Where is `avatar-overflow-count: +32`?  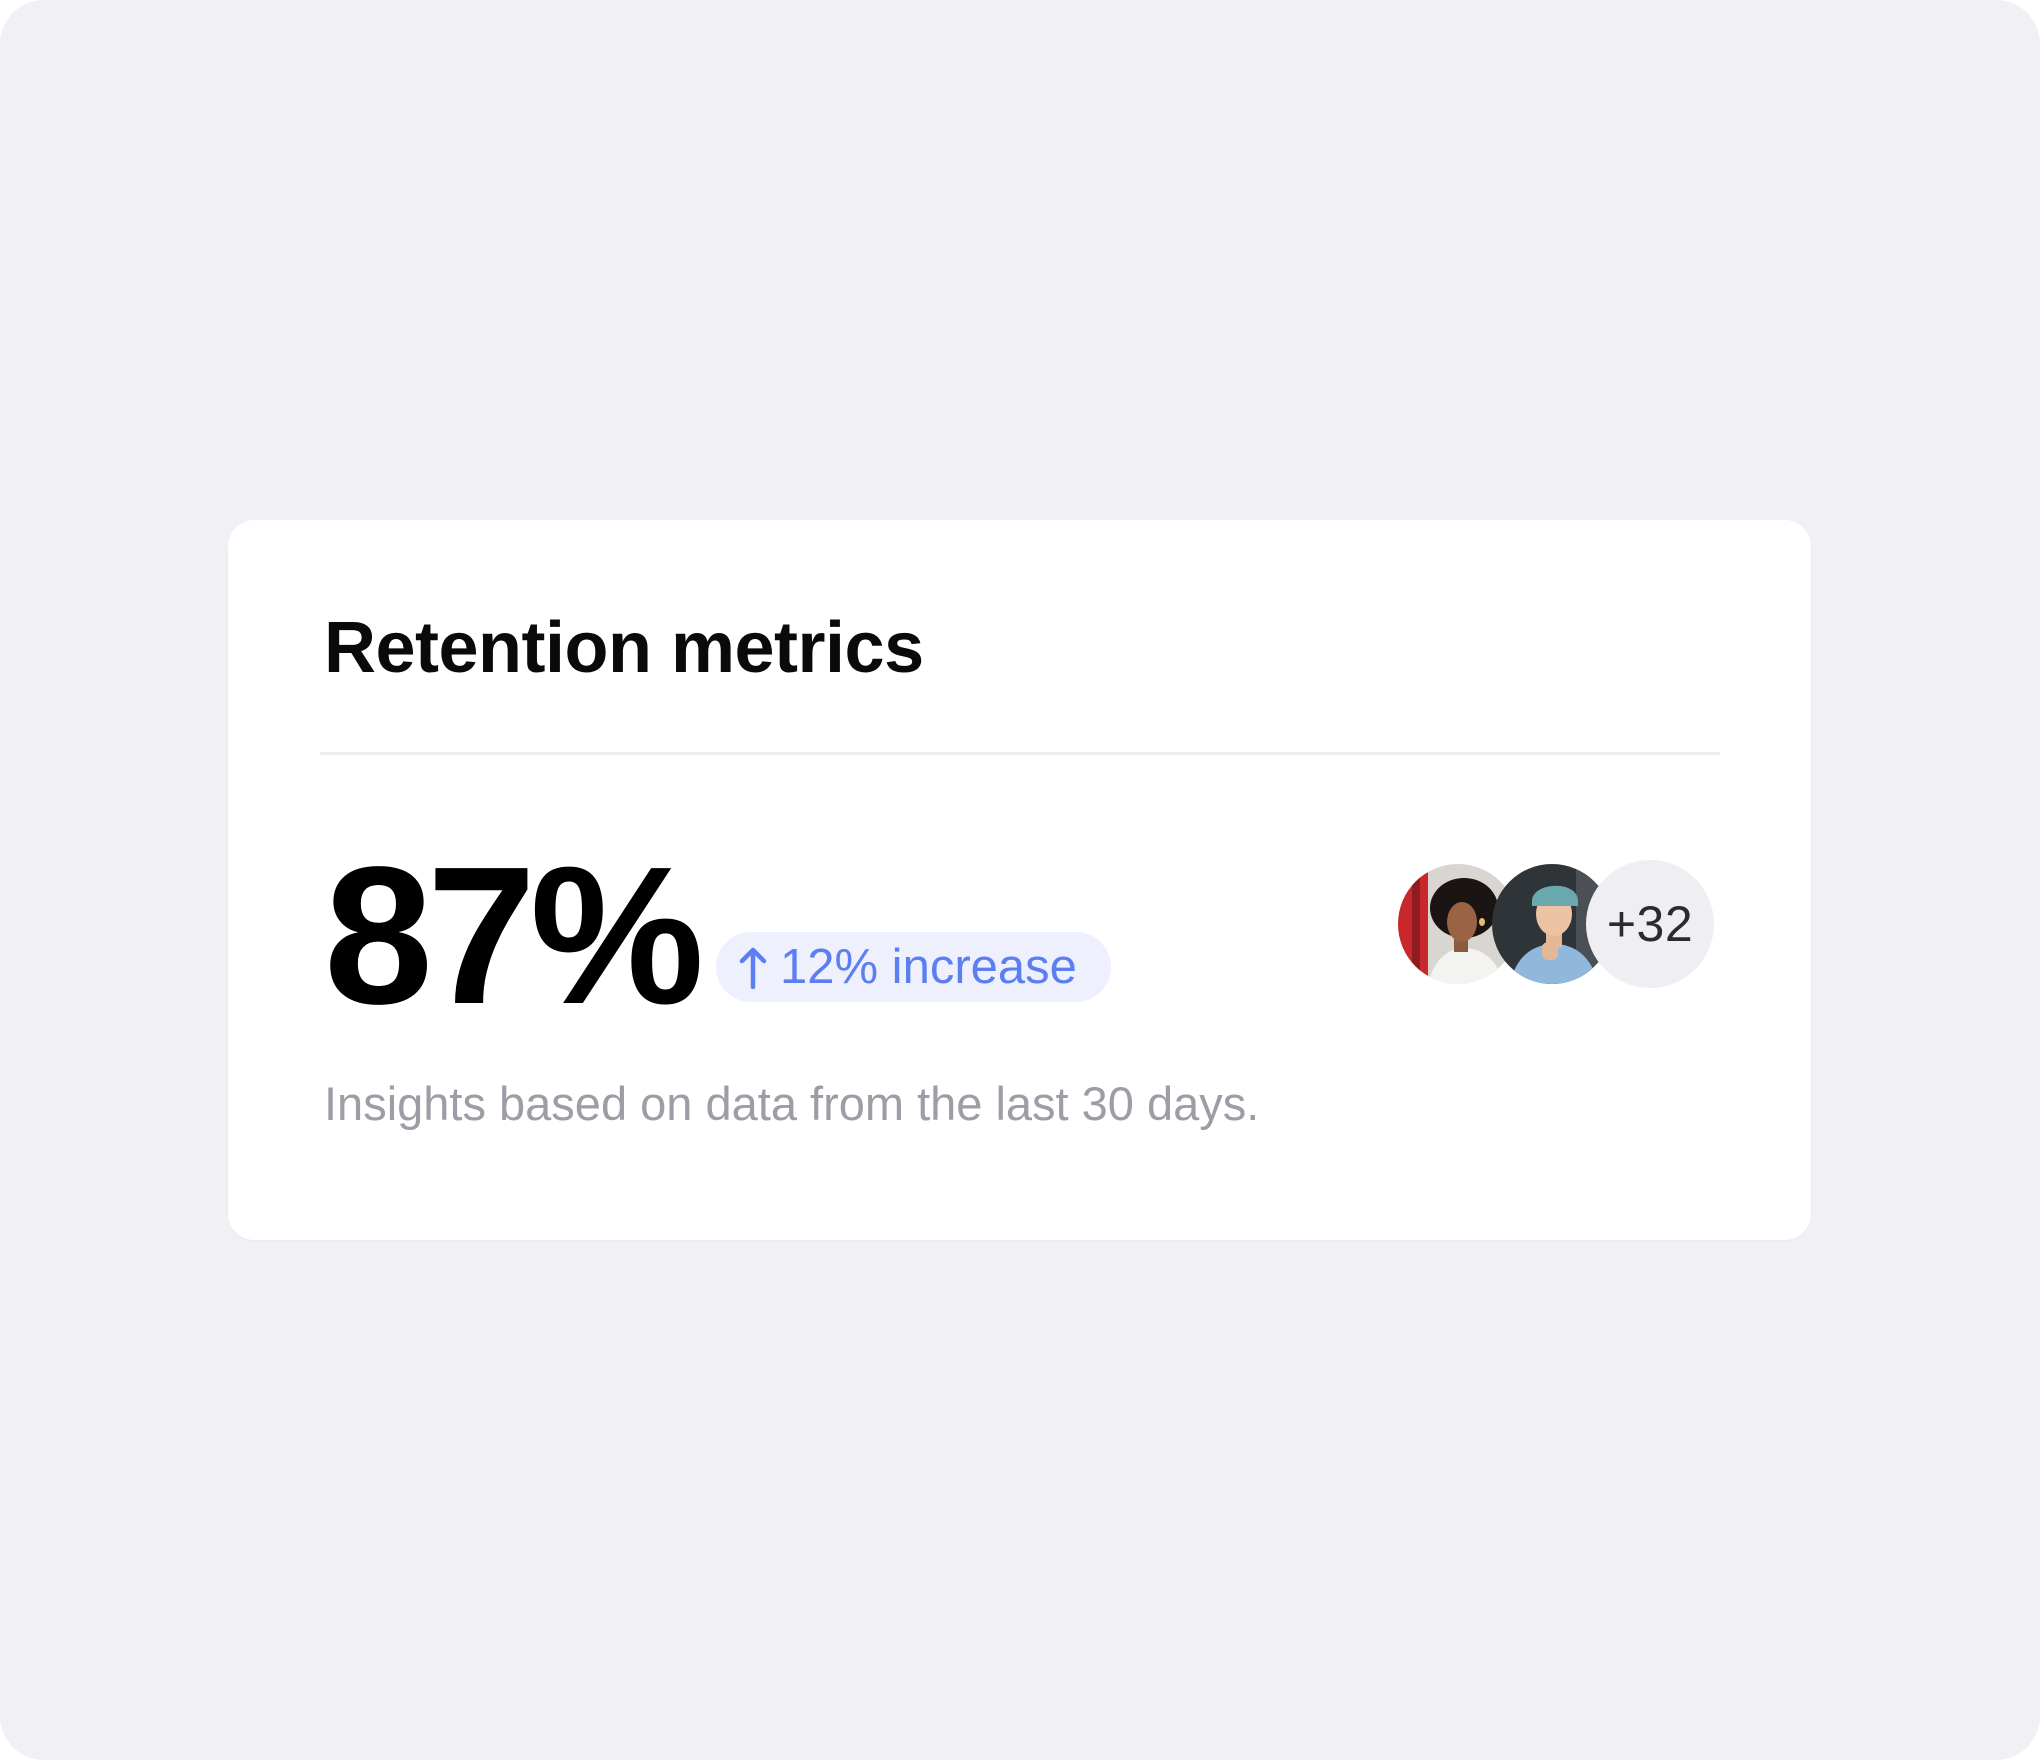 avatar-overflow-count: +32 is located at coordinates (1650, 924).